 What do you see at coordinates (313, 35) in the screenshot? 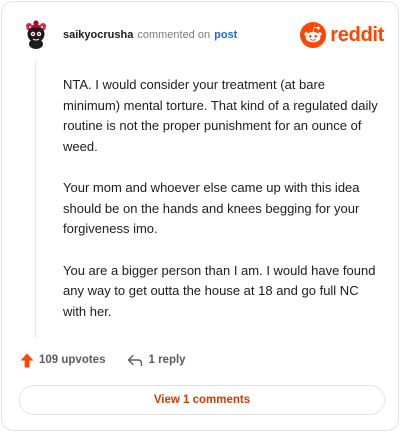
I see `reddit-snoo-icon` at bounding box center [313, 35].